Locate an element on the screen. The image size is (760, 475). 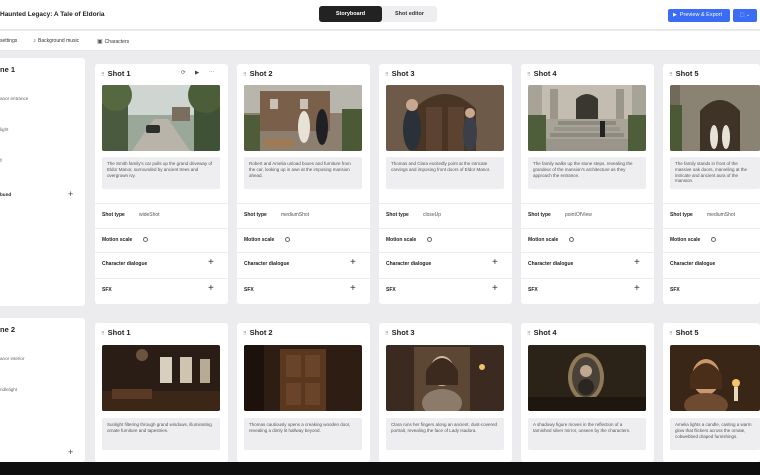
background-music-button: ♪ Background music is located at coordinates (56, 41).